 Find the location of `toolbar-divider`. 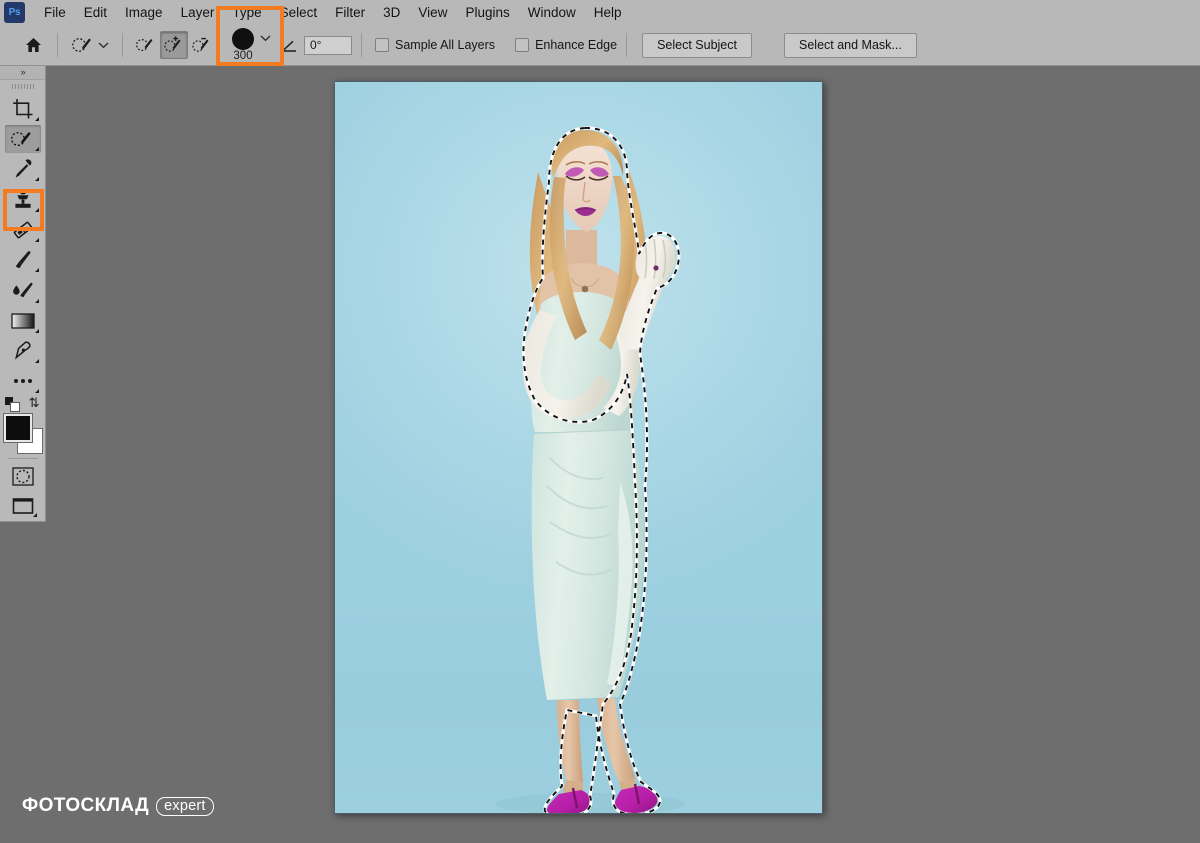

toolbar-divider is located at coordinates (22, 459).